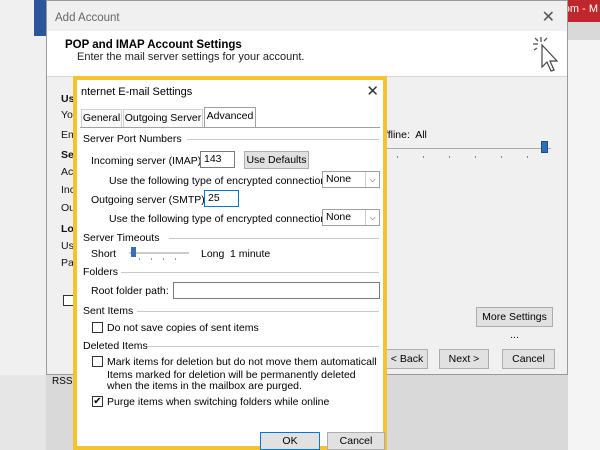  I want to click on outgoing-encryption-select: None ⌵, so click(351, 217).